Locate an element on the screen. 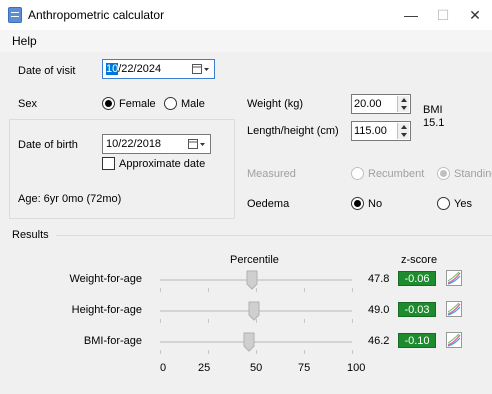 This screenshot has width=492, height=394. zscore-value: -0.06 is located at coordinates (417, 278).